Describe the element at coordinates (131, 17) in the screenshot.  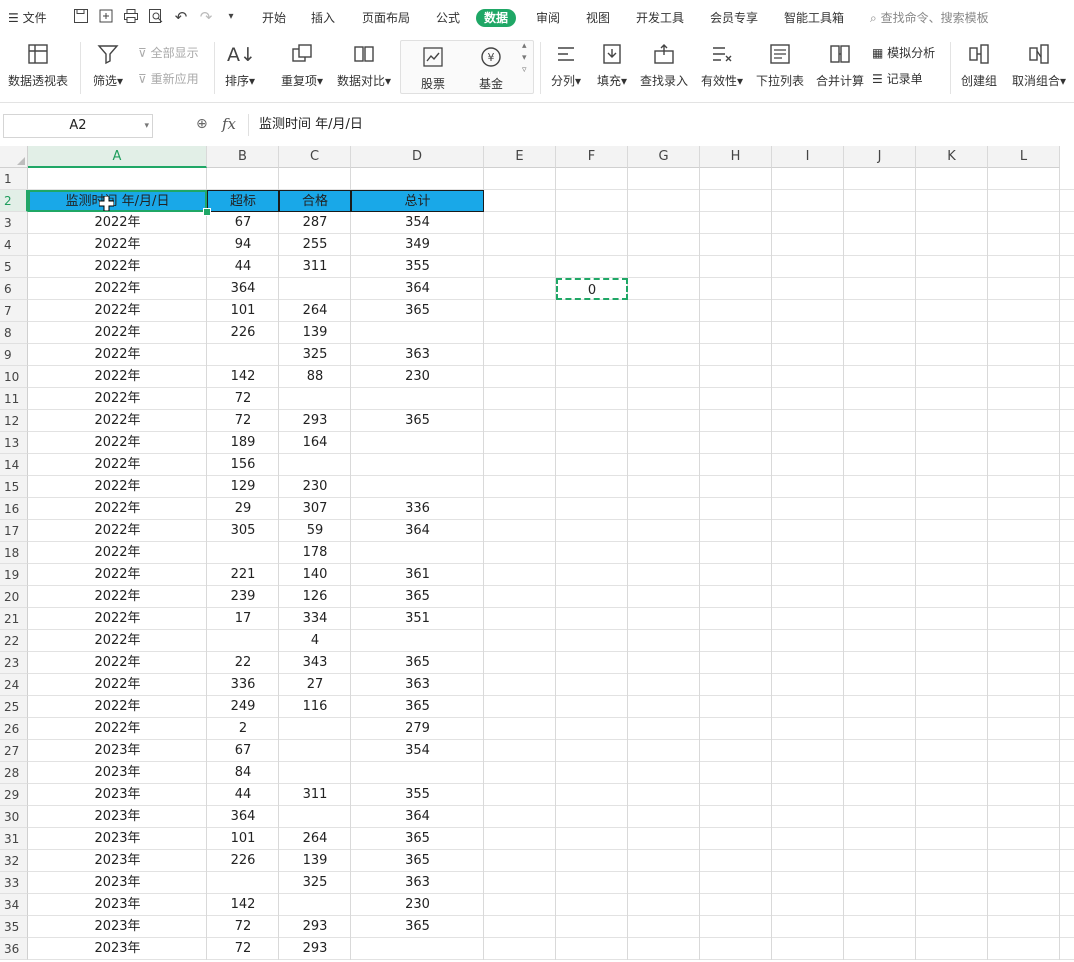
I see `print-icon` at that location.